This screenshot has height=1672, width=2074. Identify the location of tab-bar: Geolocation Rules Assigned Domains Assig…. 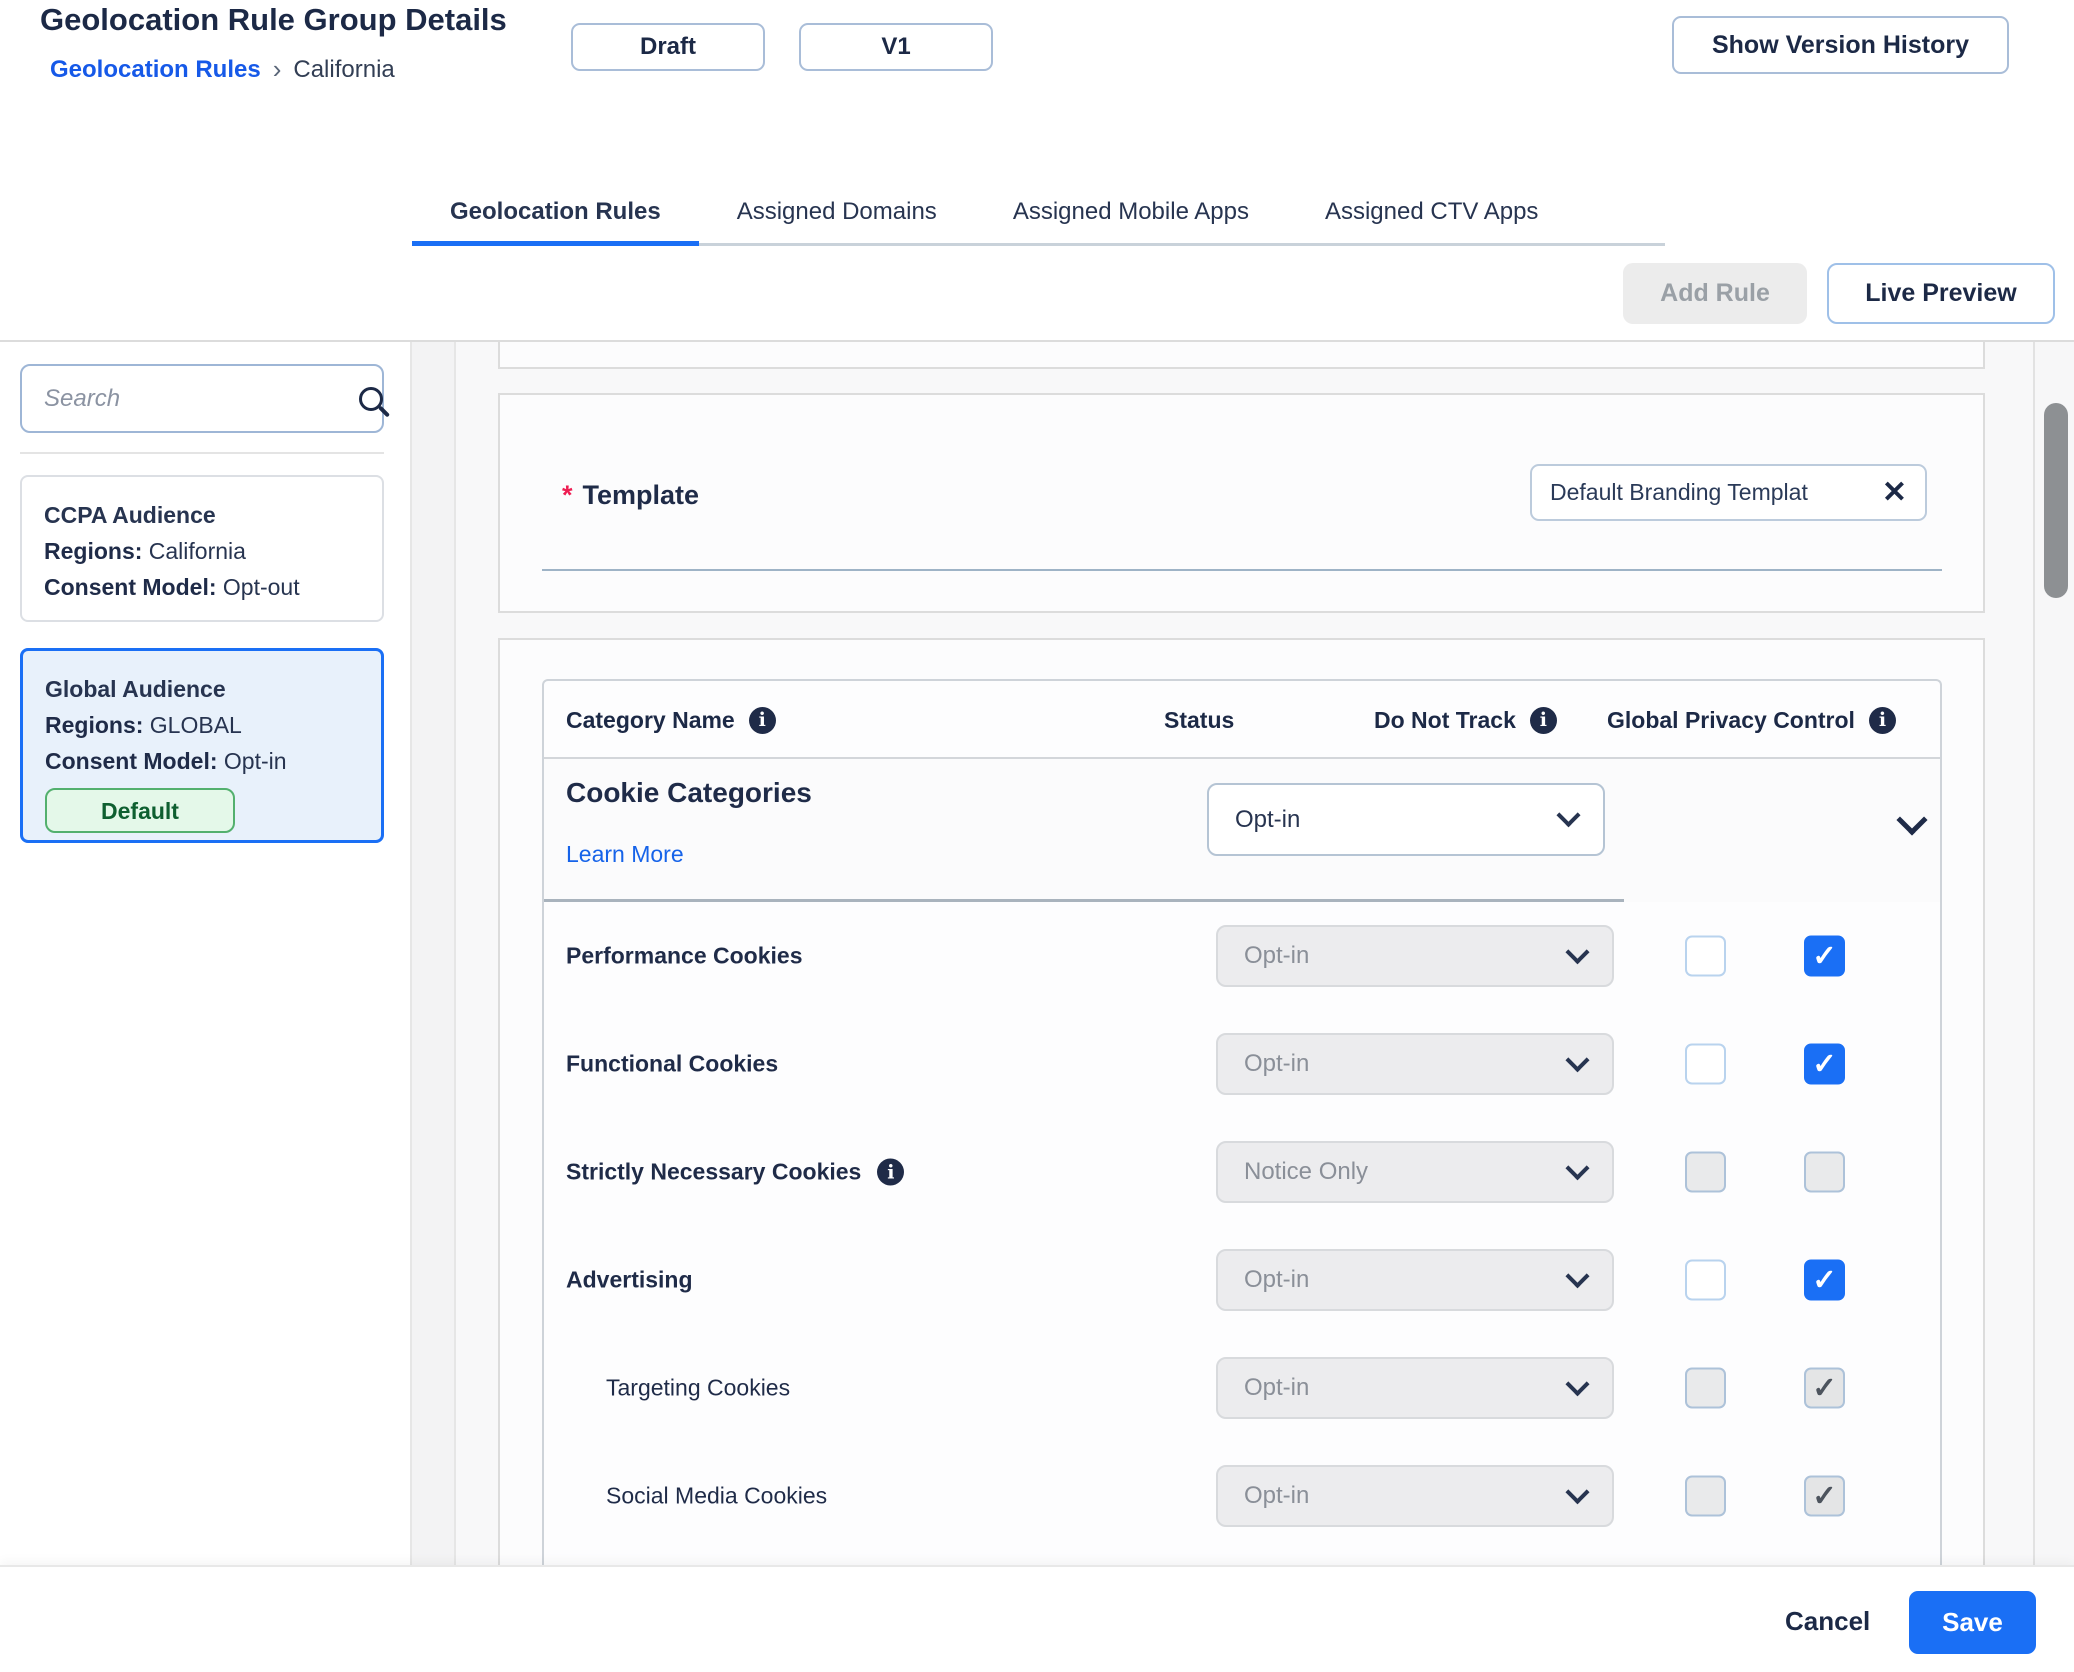
(994, 214).